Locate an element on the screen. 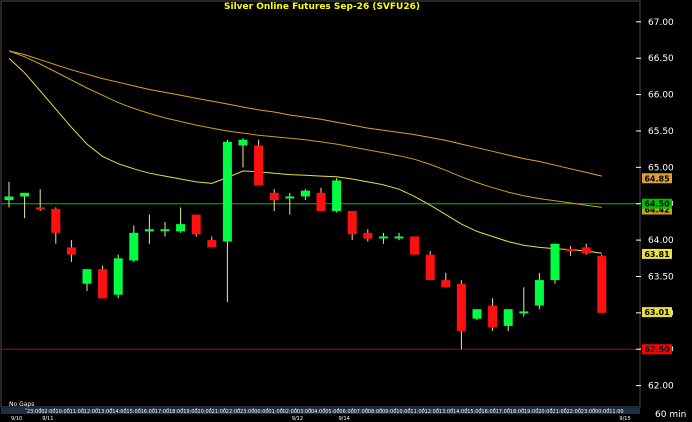 The image size is (692, 422). price-tag-label: 62.50 is located at coordinates (657, 349).